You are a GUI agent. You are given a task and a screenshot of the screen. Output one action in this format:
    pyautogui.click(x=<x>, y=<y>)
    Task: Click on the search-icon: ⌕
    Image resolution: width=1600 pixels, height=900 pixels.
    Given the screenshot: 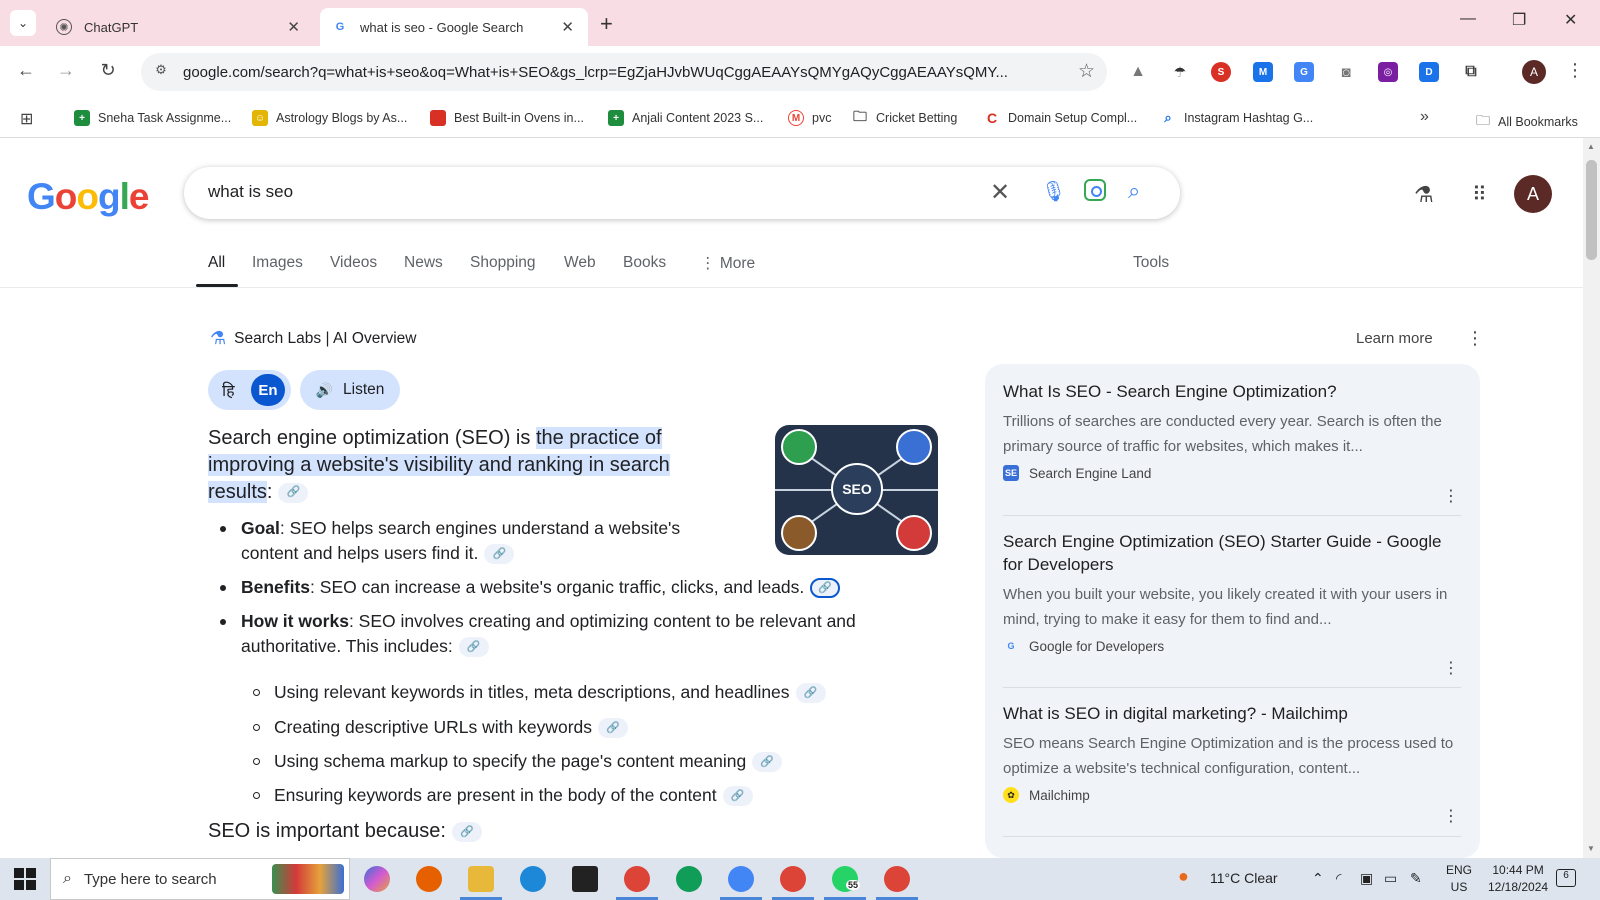 What is the action you would take?
    pyautogui.click(x=1134, y=191)
    